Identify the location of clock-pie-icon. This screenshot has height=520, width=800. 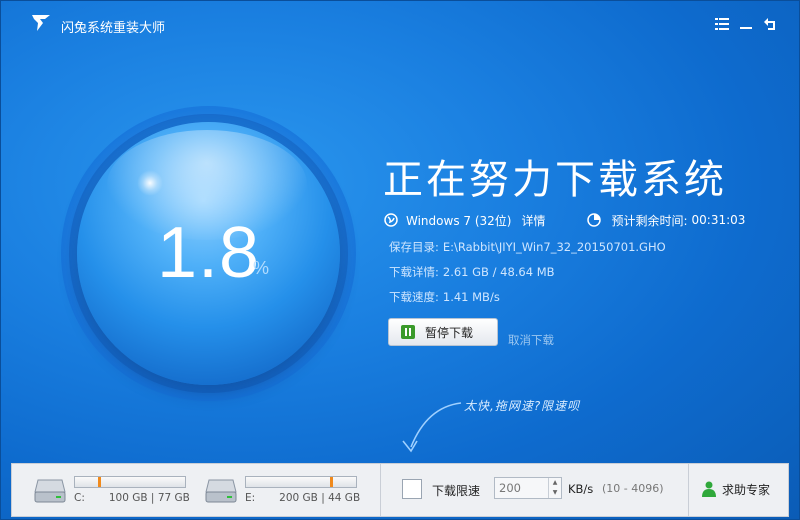
(594, 220).